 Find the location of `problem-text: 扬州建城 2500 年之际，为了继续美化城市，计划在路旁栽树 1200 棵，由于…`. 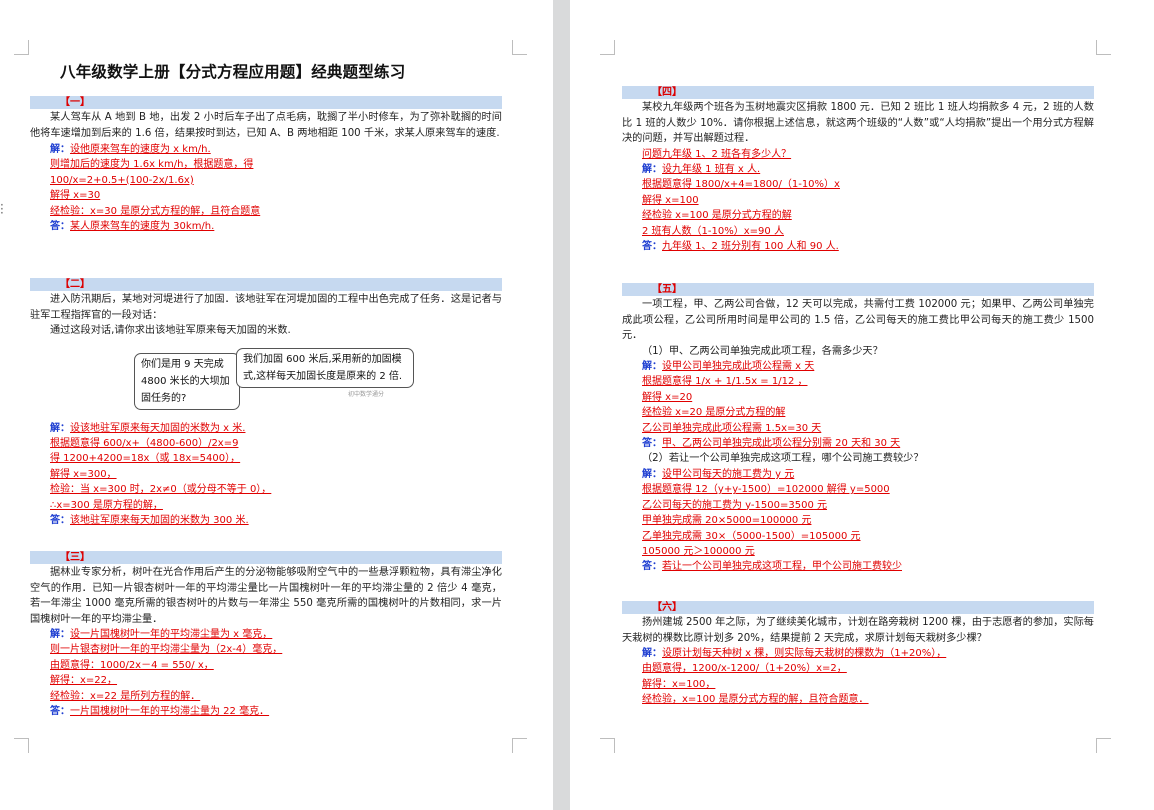

problem-text: 扬州建城 2500 年之际，为了继续美化城市，计划在路旁栽树 1200 棵，由于… is located at coordinates (858, 630).